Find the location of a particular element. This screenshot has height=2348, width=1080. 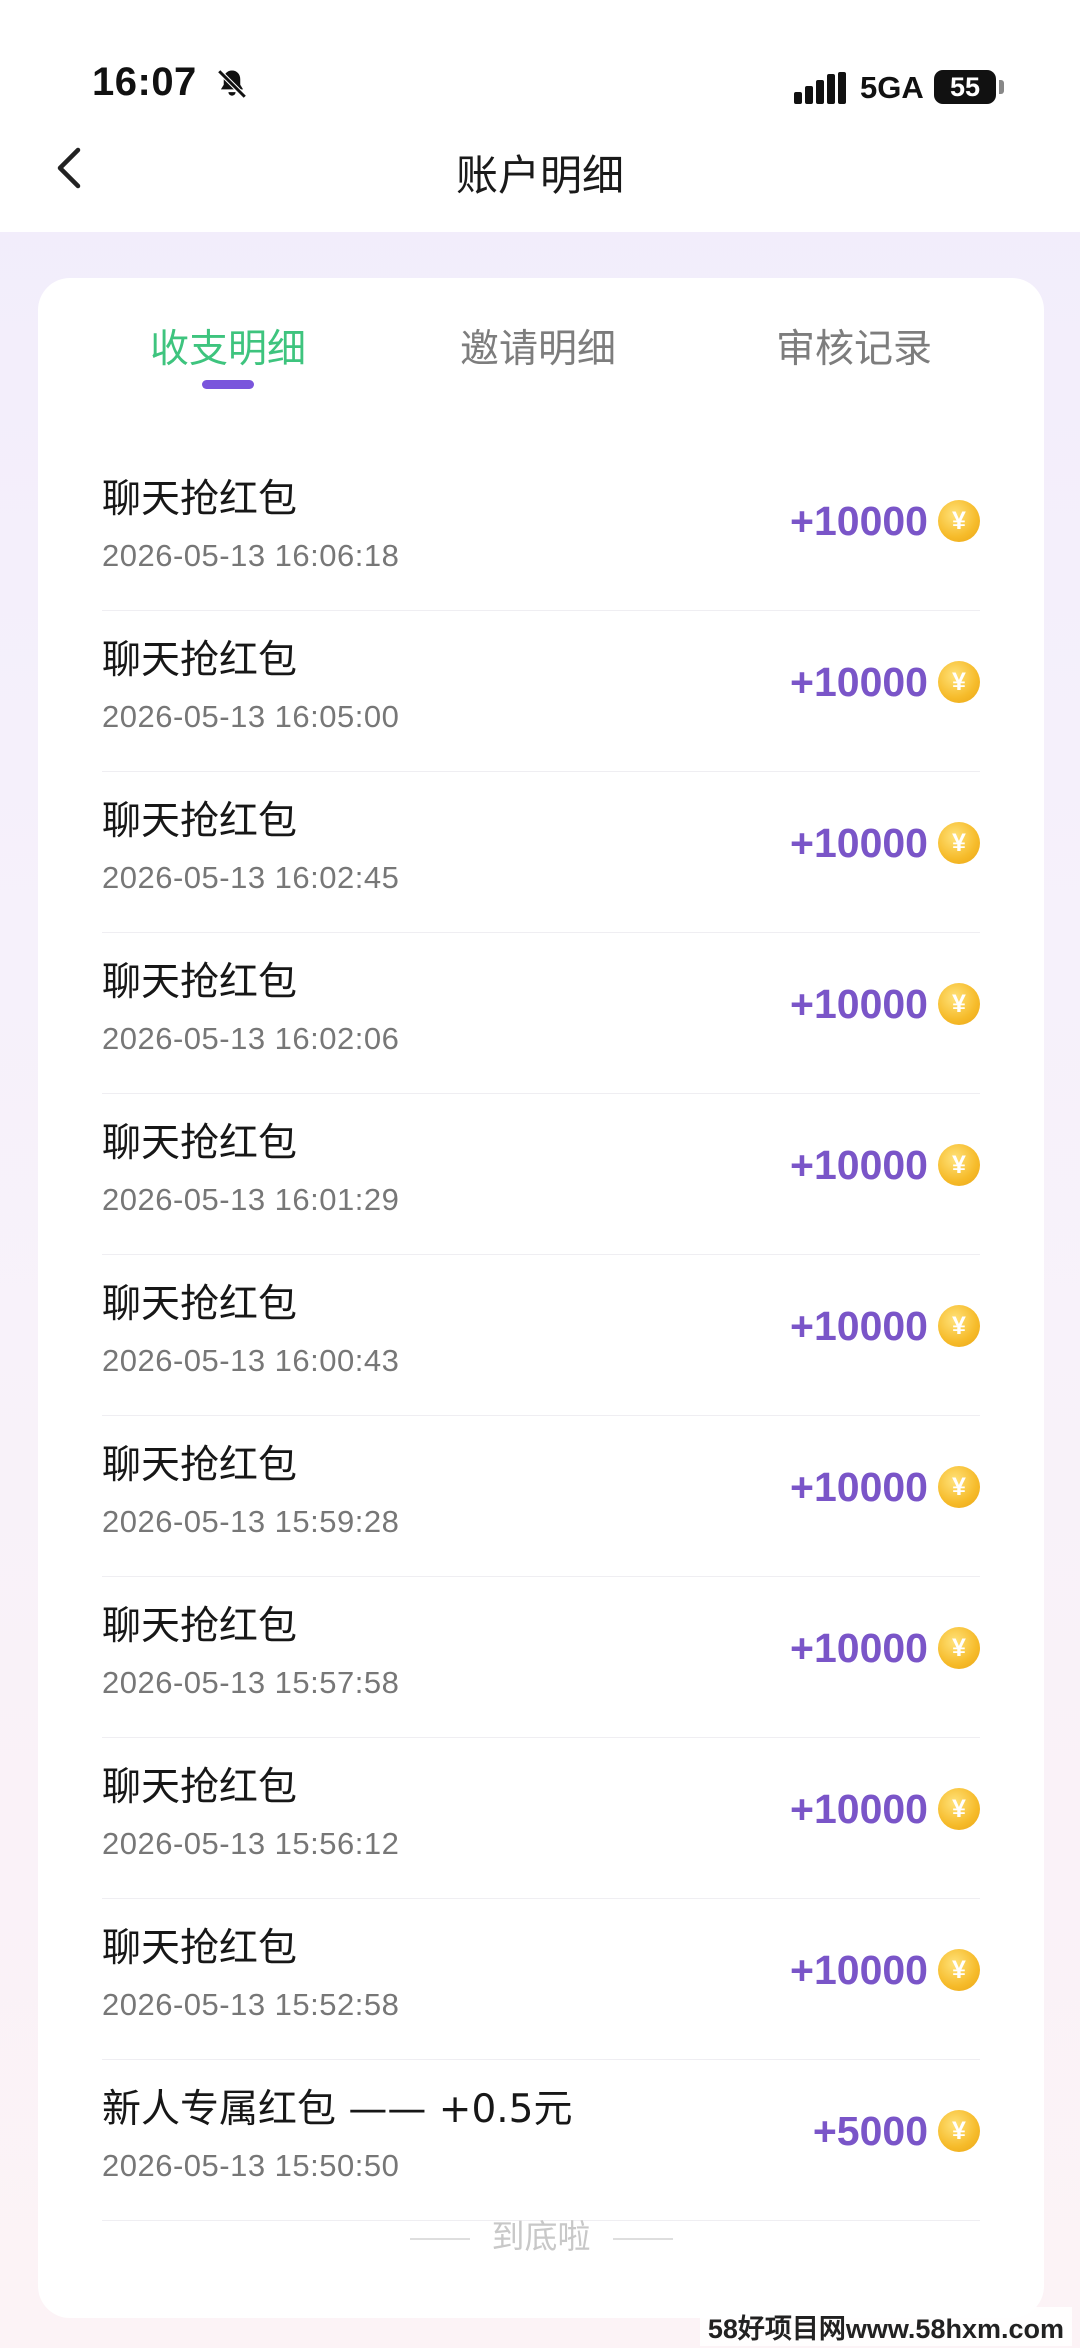

list-item: 聊天抢红包 2026-05-13 16:01:29 +10000 ¥ is located at coordinates (541, 1174).